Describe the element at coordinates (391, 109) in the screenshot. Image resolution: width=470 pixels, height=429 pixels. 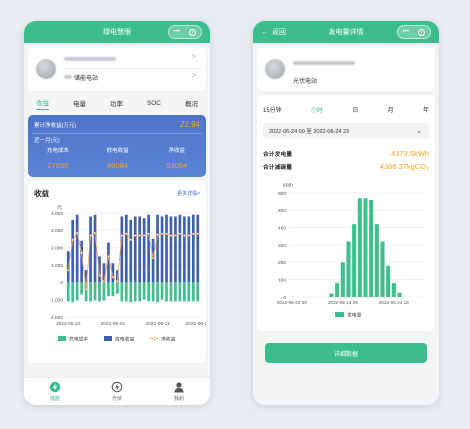
I see `tab-month: 月` at that location.